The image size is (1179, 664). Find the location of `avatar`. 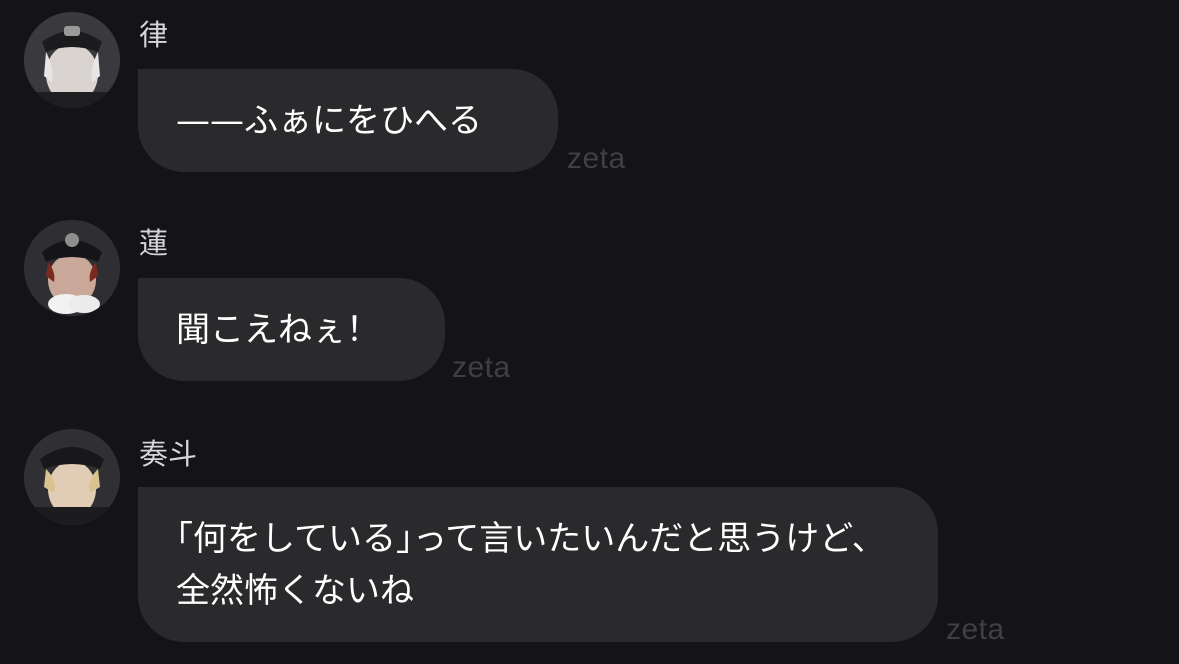

avatar is located at coordinates (72, 477).